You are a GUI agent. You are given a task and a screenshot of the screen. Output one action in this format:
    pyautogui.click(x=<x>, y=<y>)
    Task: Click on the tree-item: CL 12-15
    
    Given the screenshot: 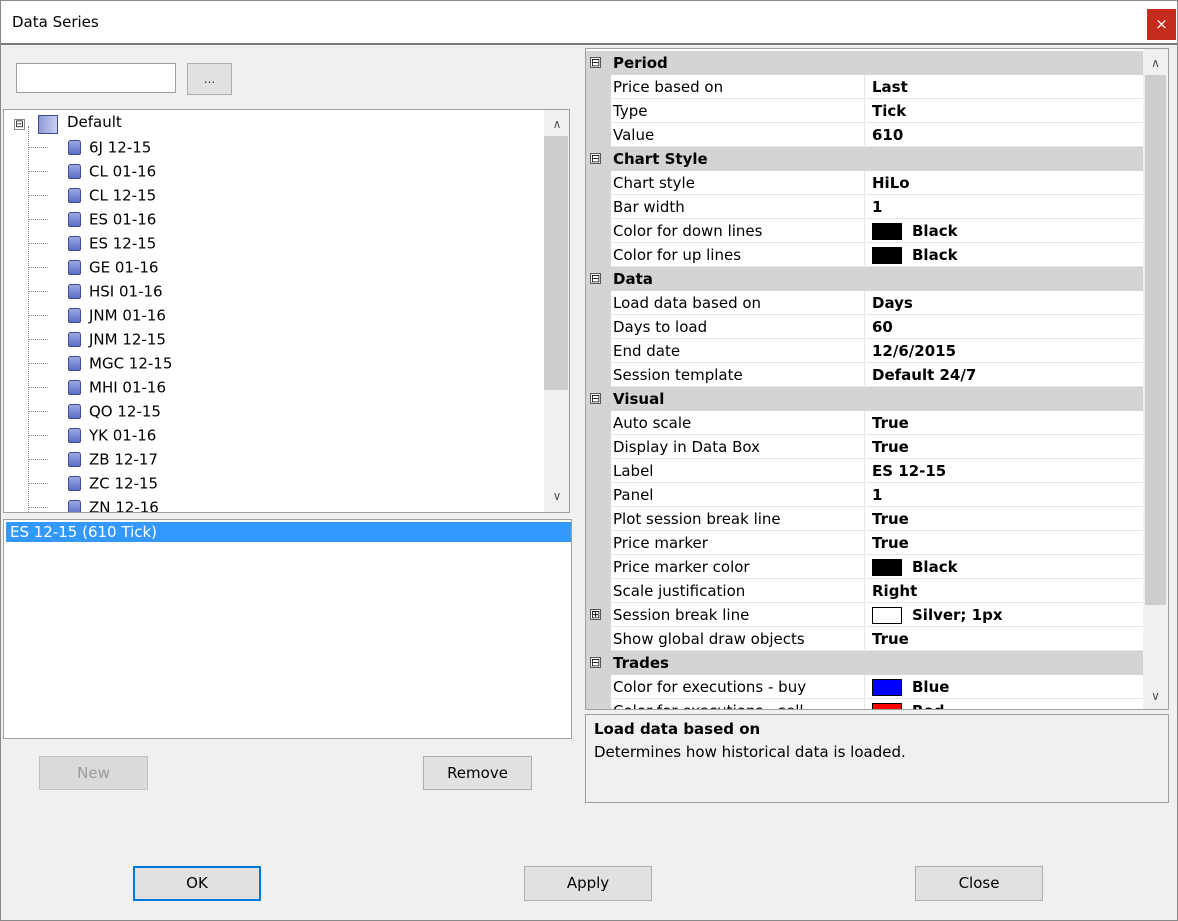 What is the action you would take?
    pyautogui.click(x=112, y=195)
    